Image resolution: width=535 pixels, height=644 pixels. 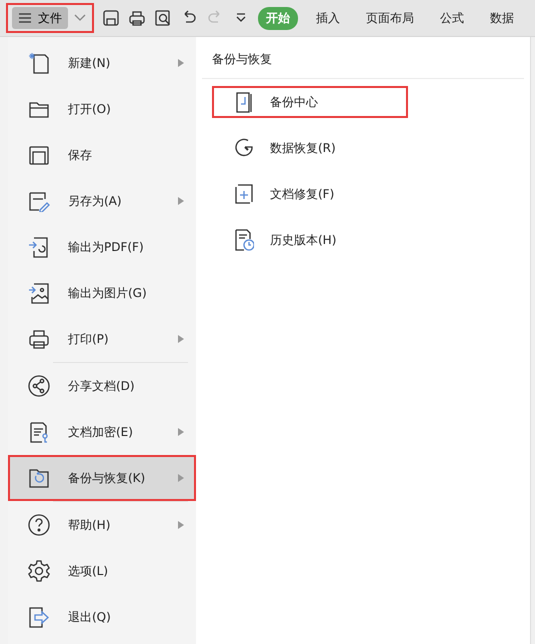 I want to click on ribbon-tab: 页面布局, so click(x=390, y=18).